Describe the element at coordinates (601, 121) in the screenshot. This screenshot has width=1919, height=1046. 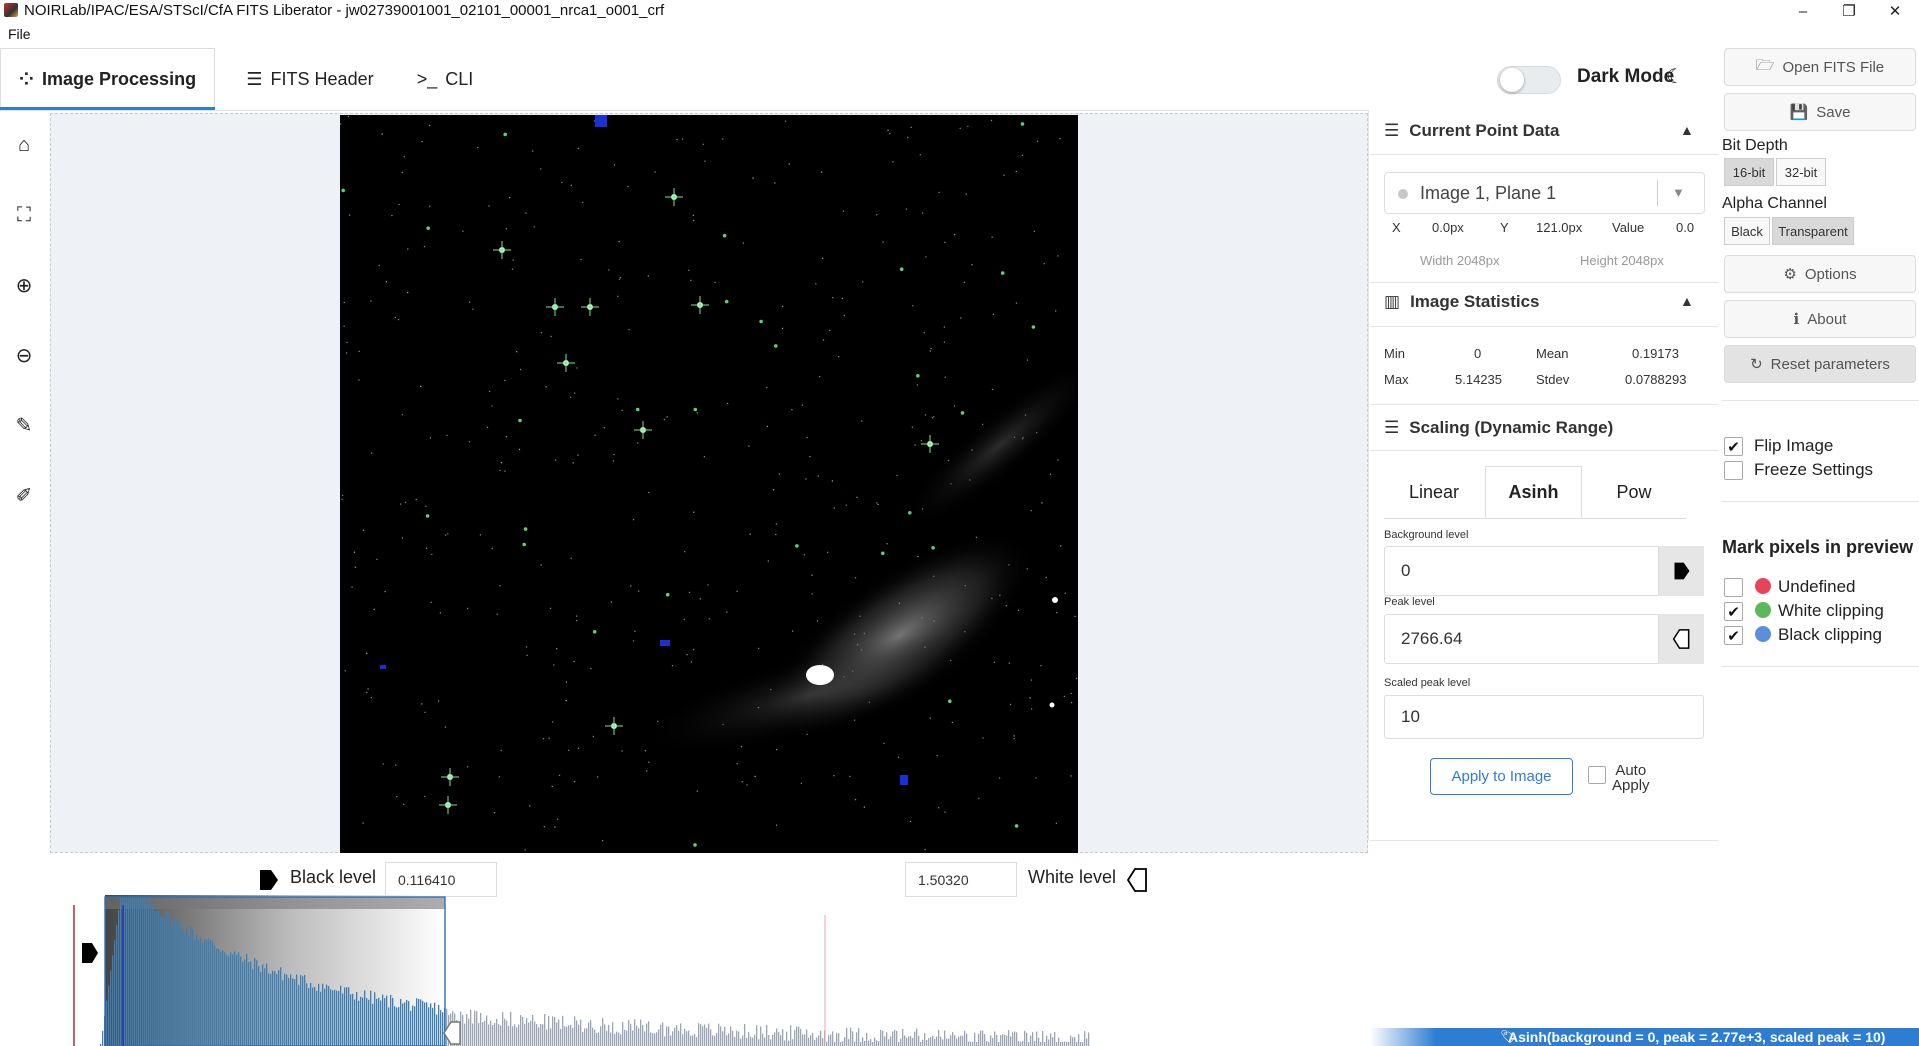
I see `black-clipped-patch` at that location.